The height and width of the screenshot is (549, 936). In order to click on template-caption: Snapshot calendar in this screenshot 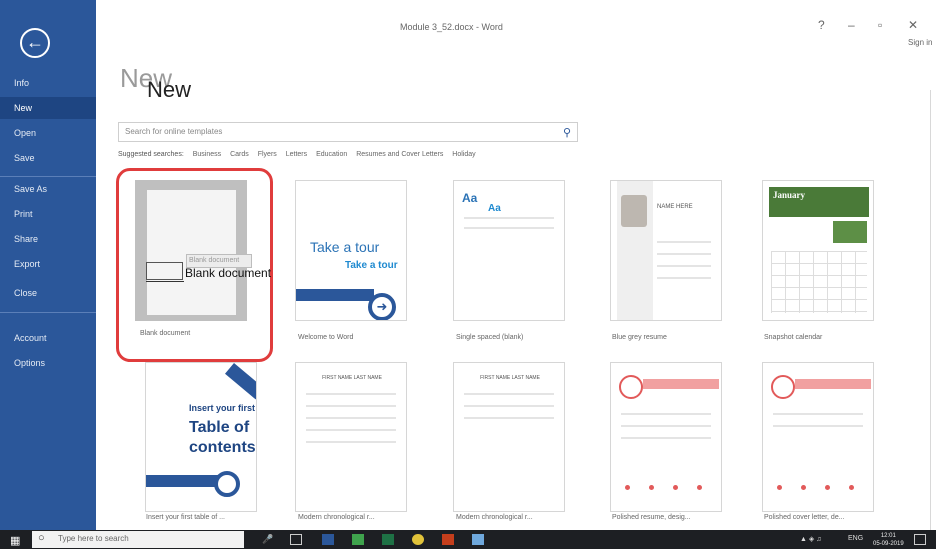, I will do `click(793, 337)`.